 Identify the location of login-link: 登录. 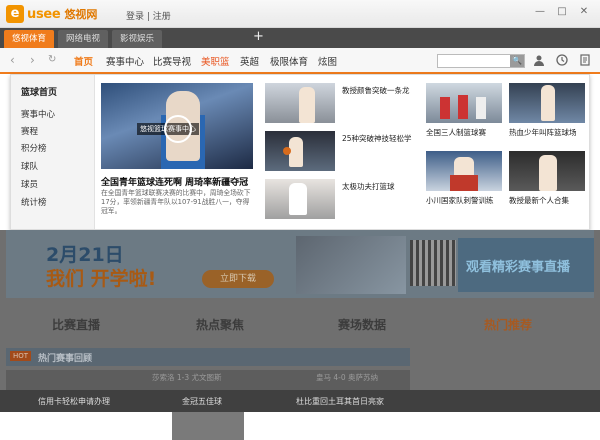
(135, 17).